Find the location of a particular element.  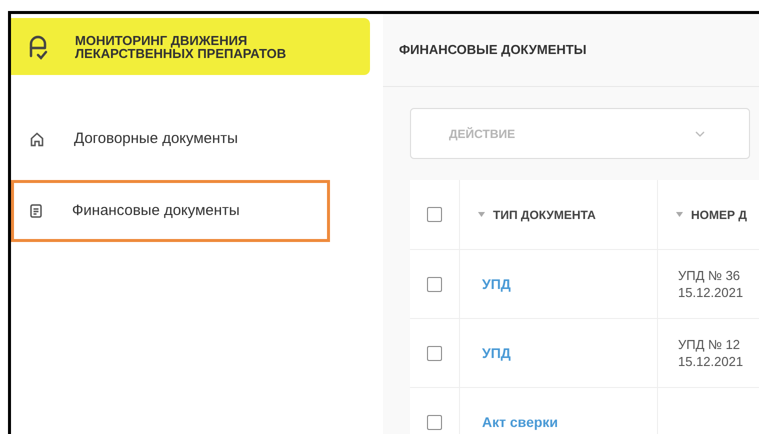

chevron-down-icon is located at coordinates (700, 133).